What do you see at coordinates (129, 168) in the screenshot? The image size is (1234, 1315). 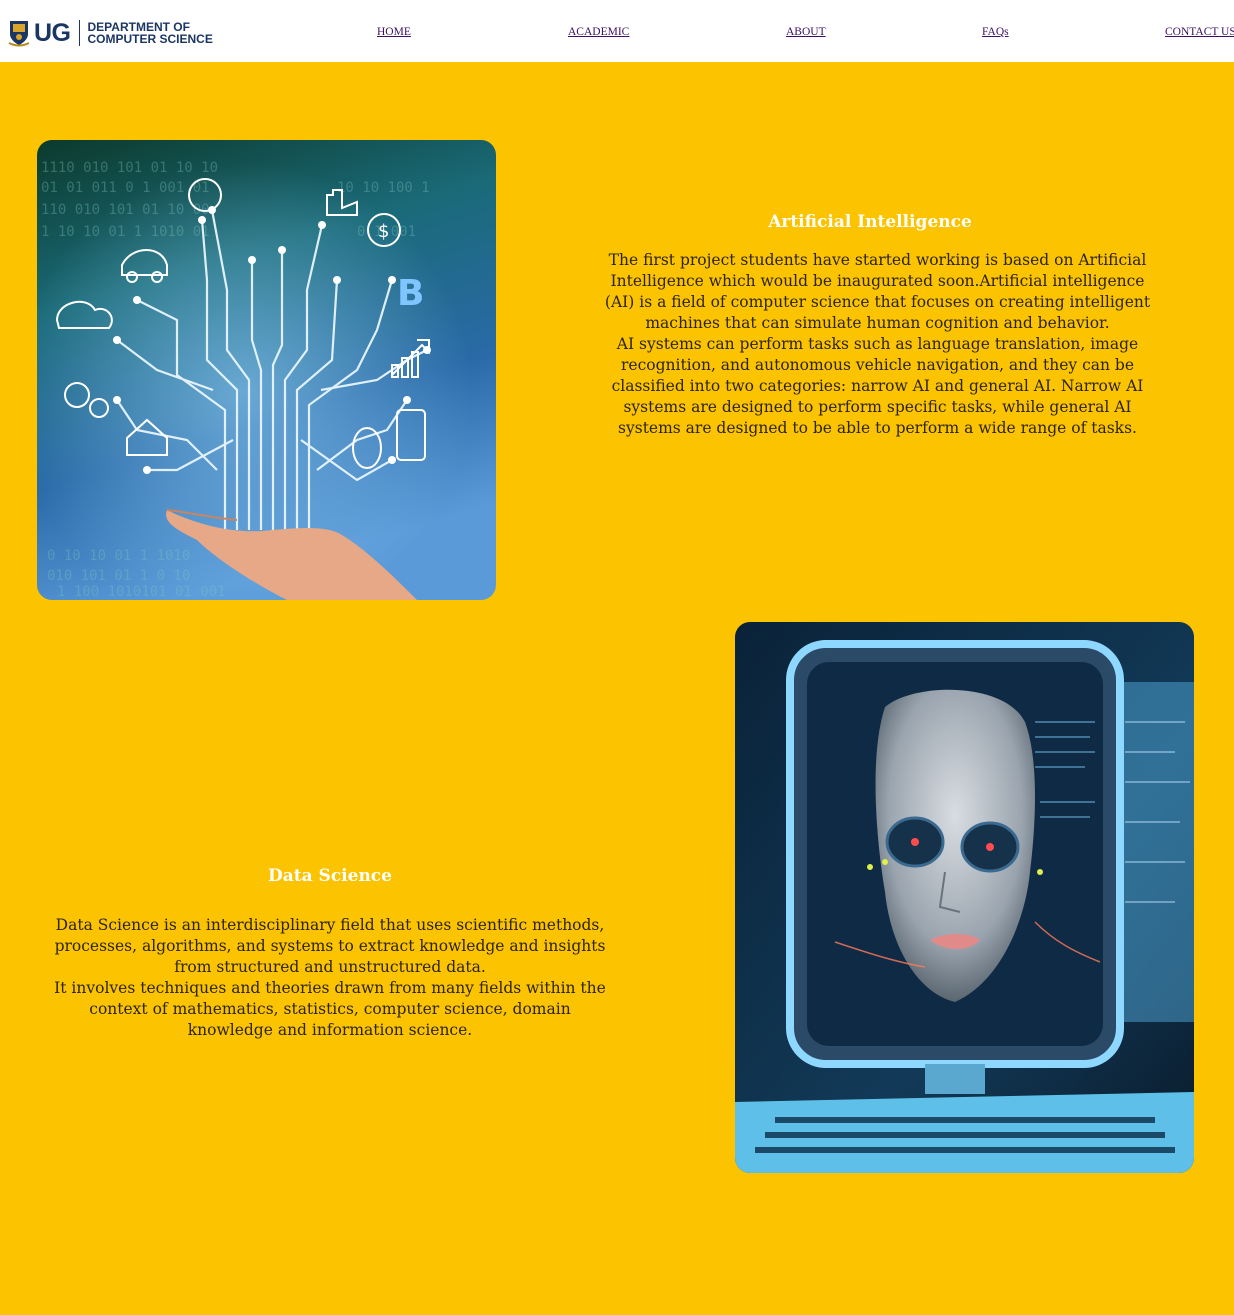 I see `svg-text: 1110 010 101 01 10 10` at bounding box center [129, 168].